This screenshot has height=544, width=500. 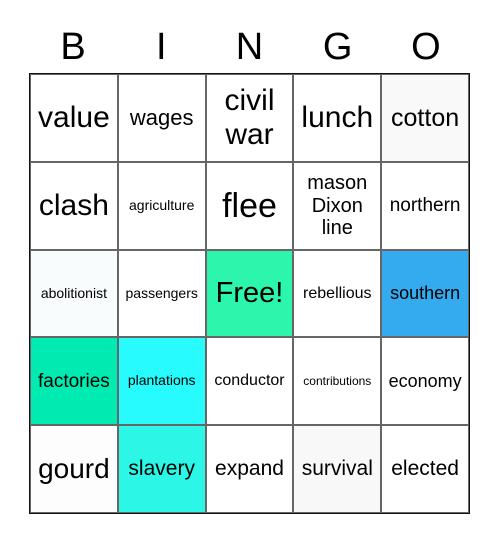 I want to click on bingo-cell: civil war, so click(x=249, y=118).